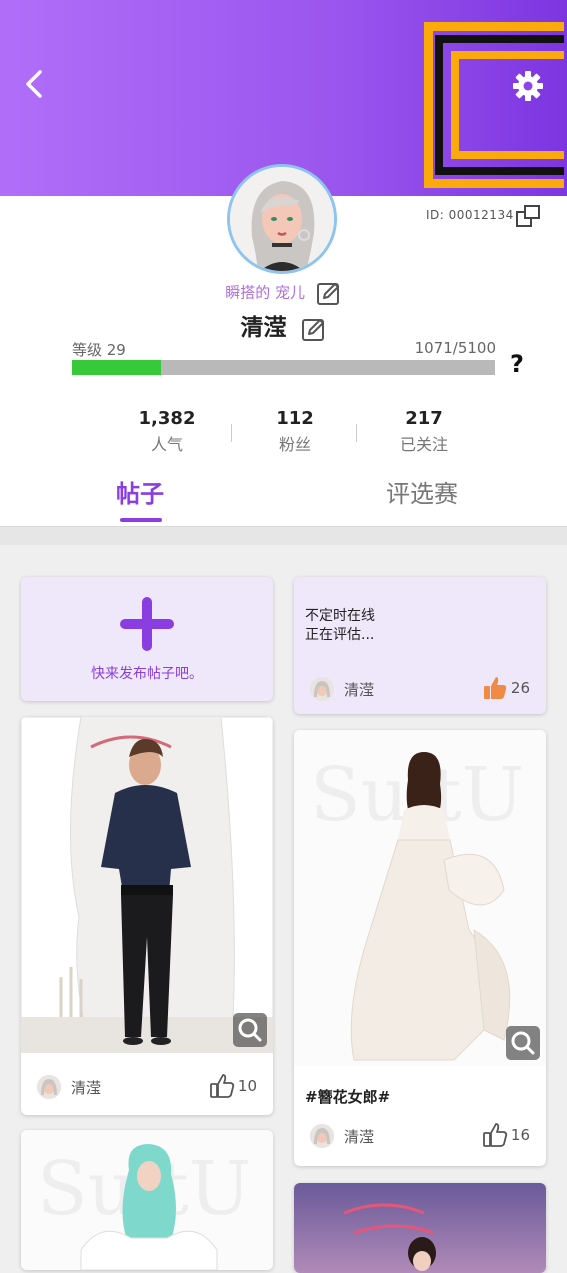  What do you see at coordinates (147, 885) in the screenshot?
I see `post-image` at bounding box center [147, 885].